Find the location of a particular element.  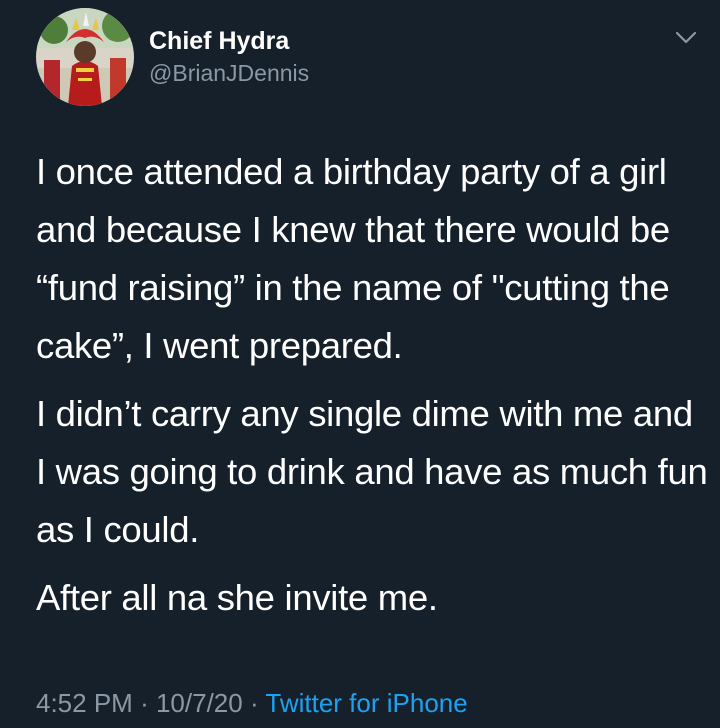

tweet-time: 4:52 PM is located at coordinates (84, 703).